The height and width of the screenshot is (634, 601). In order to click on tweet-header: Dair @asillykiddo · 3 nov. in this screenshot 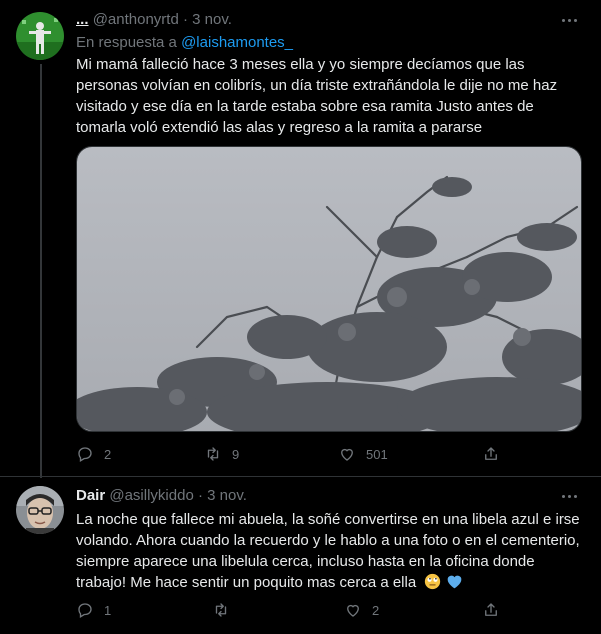, I will do `click(161, 496)`.